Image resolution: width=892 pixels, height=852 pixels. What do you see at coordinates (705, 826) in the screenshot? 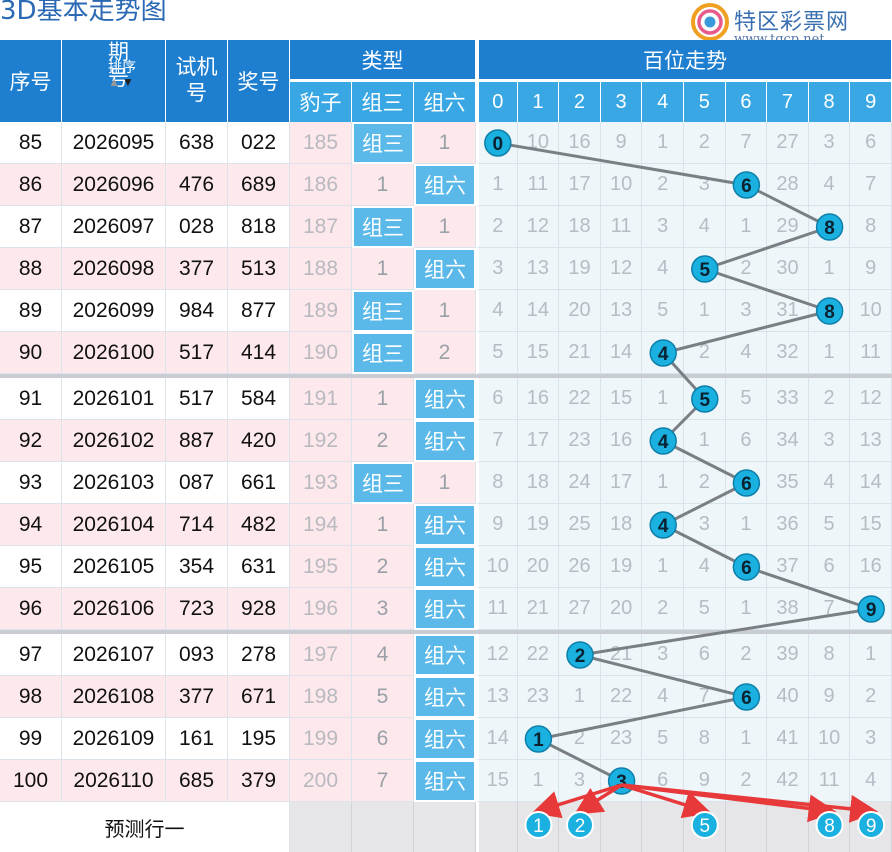
I see `prediction-ball-label: 5` at bounding box center [705, 826].